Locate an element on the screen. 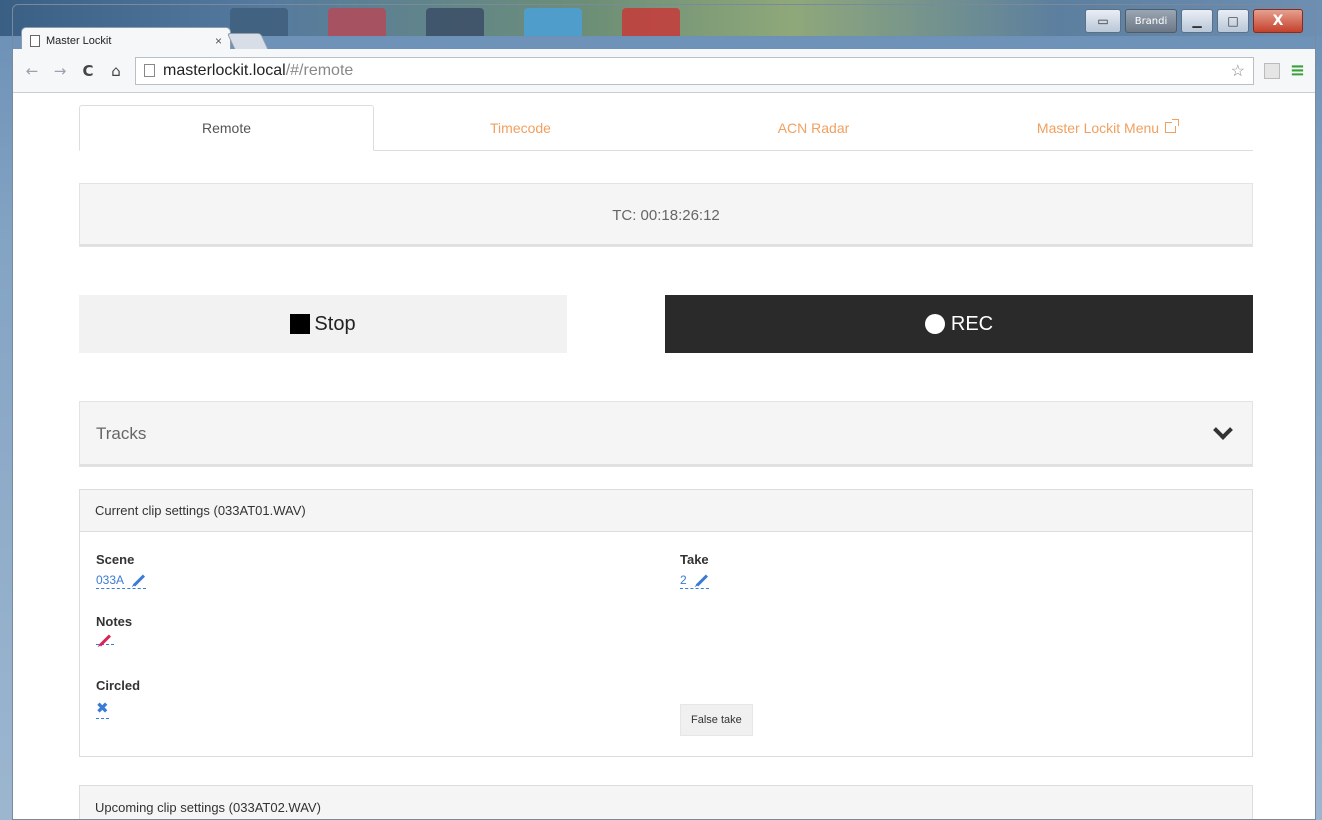  tab-label: Timecode is located at coordinates (520, 127).